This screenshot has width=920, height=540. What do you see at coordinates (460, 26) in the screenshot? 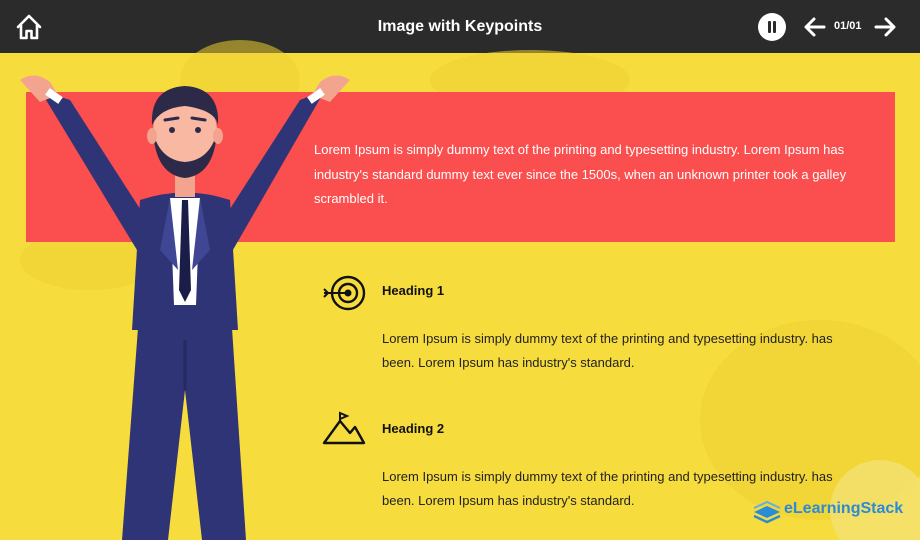
I see `top-bar: Image with Keypoints 01/01` at bounding box center [460, 26].